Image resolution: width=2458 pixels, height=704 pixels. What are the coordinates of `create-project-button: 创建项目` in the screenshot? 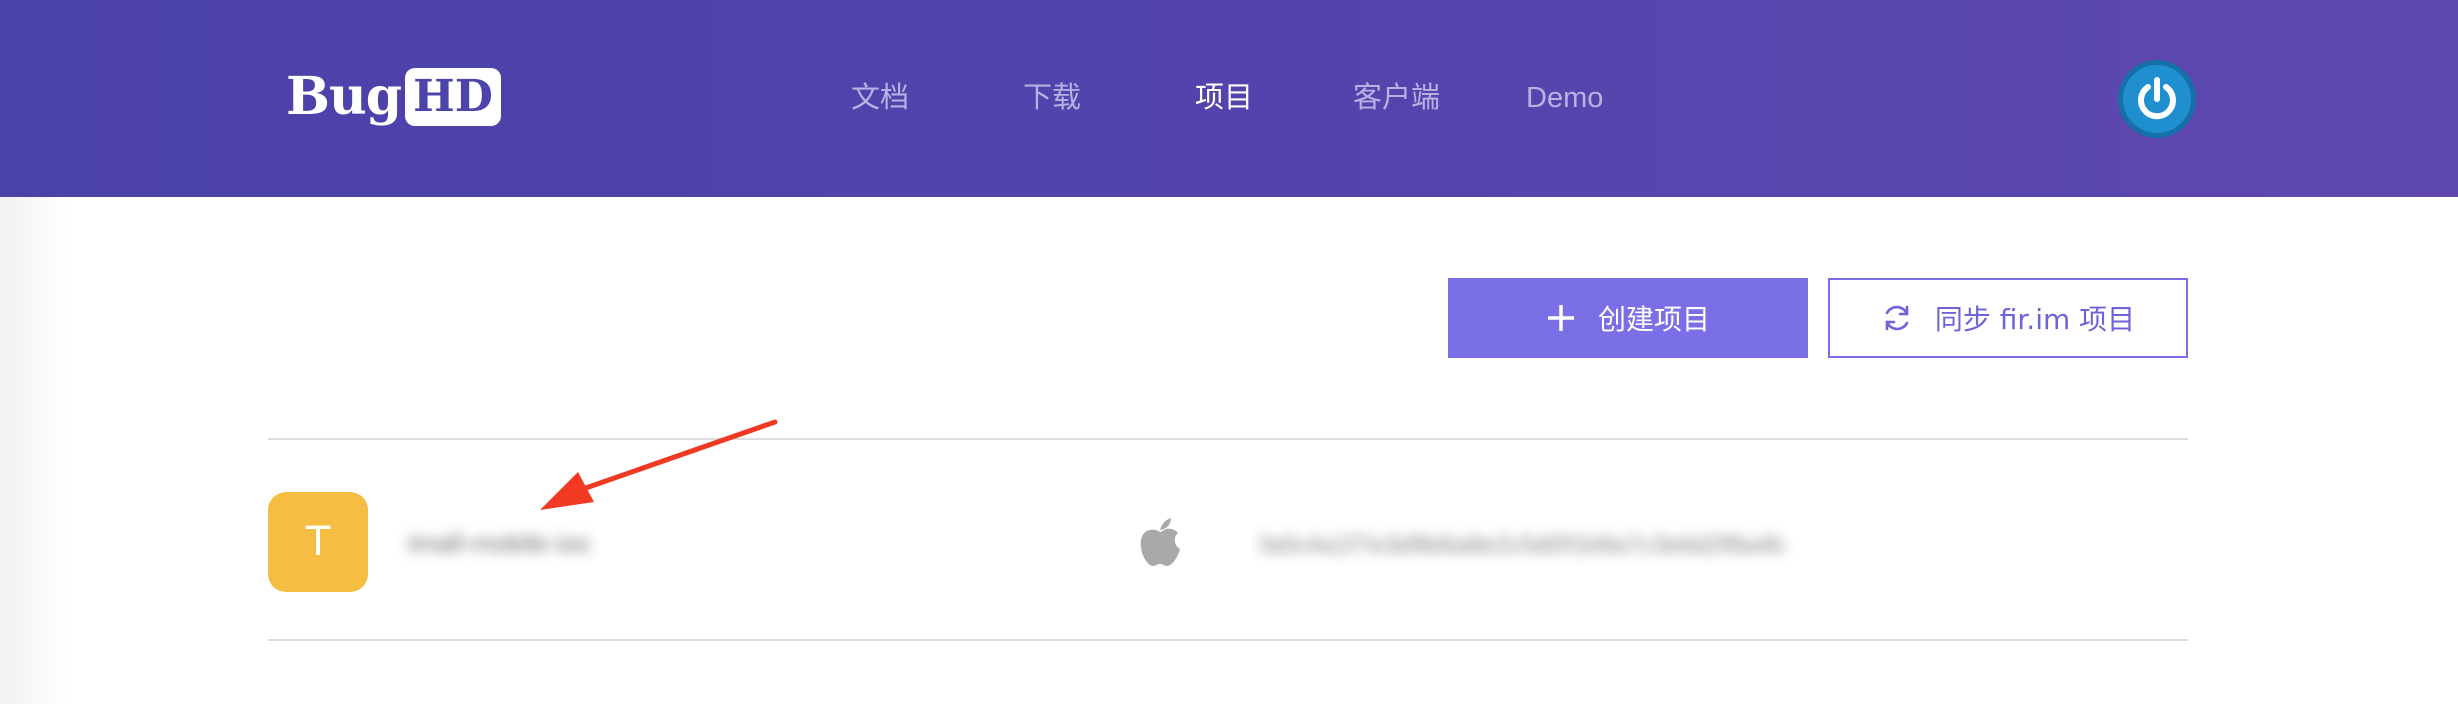 It's located at (1628, 318).